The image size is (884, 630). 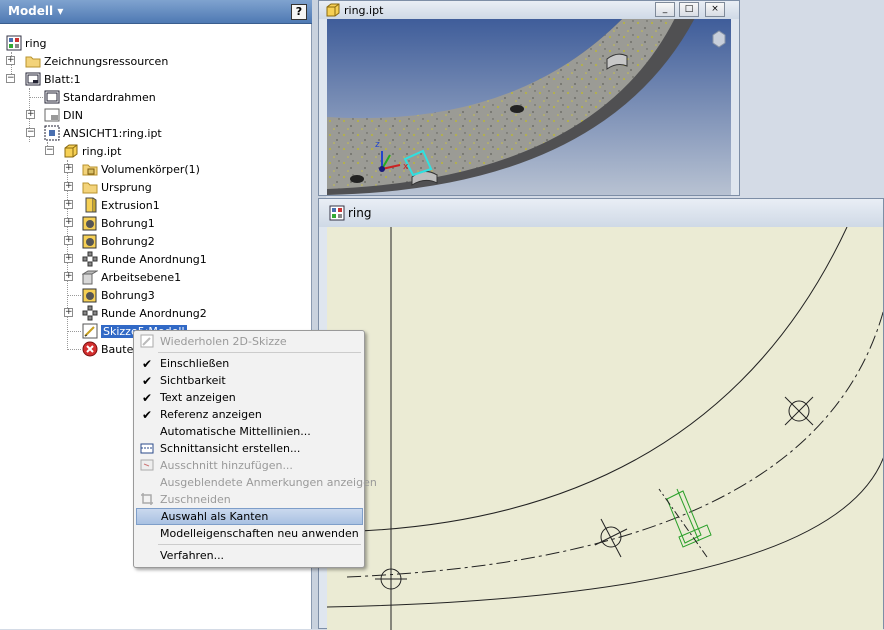 What do you see at coordinates (529, 10) in the screenshot?
I see `model-window-titlebar: ring.ipt _ □ ×` at bounding box center [529, 10].